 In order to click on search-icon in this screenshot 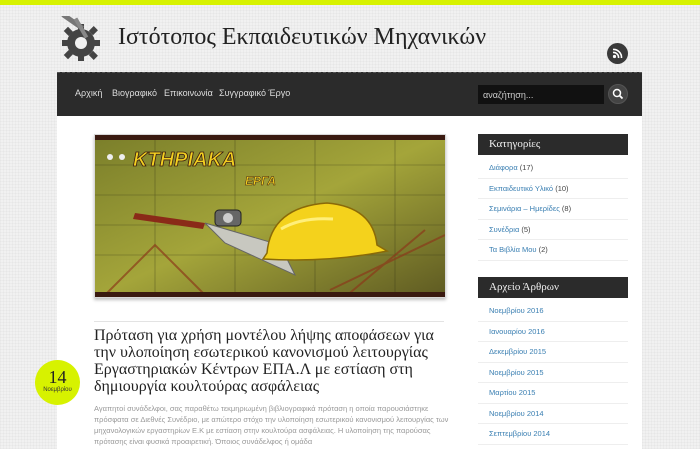, I will do `click(618, 94)`.